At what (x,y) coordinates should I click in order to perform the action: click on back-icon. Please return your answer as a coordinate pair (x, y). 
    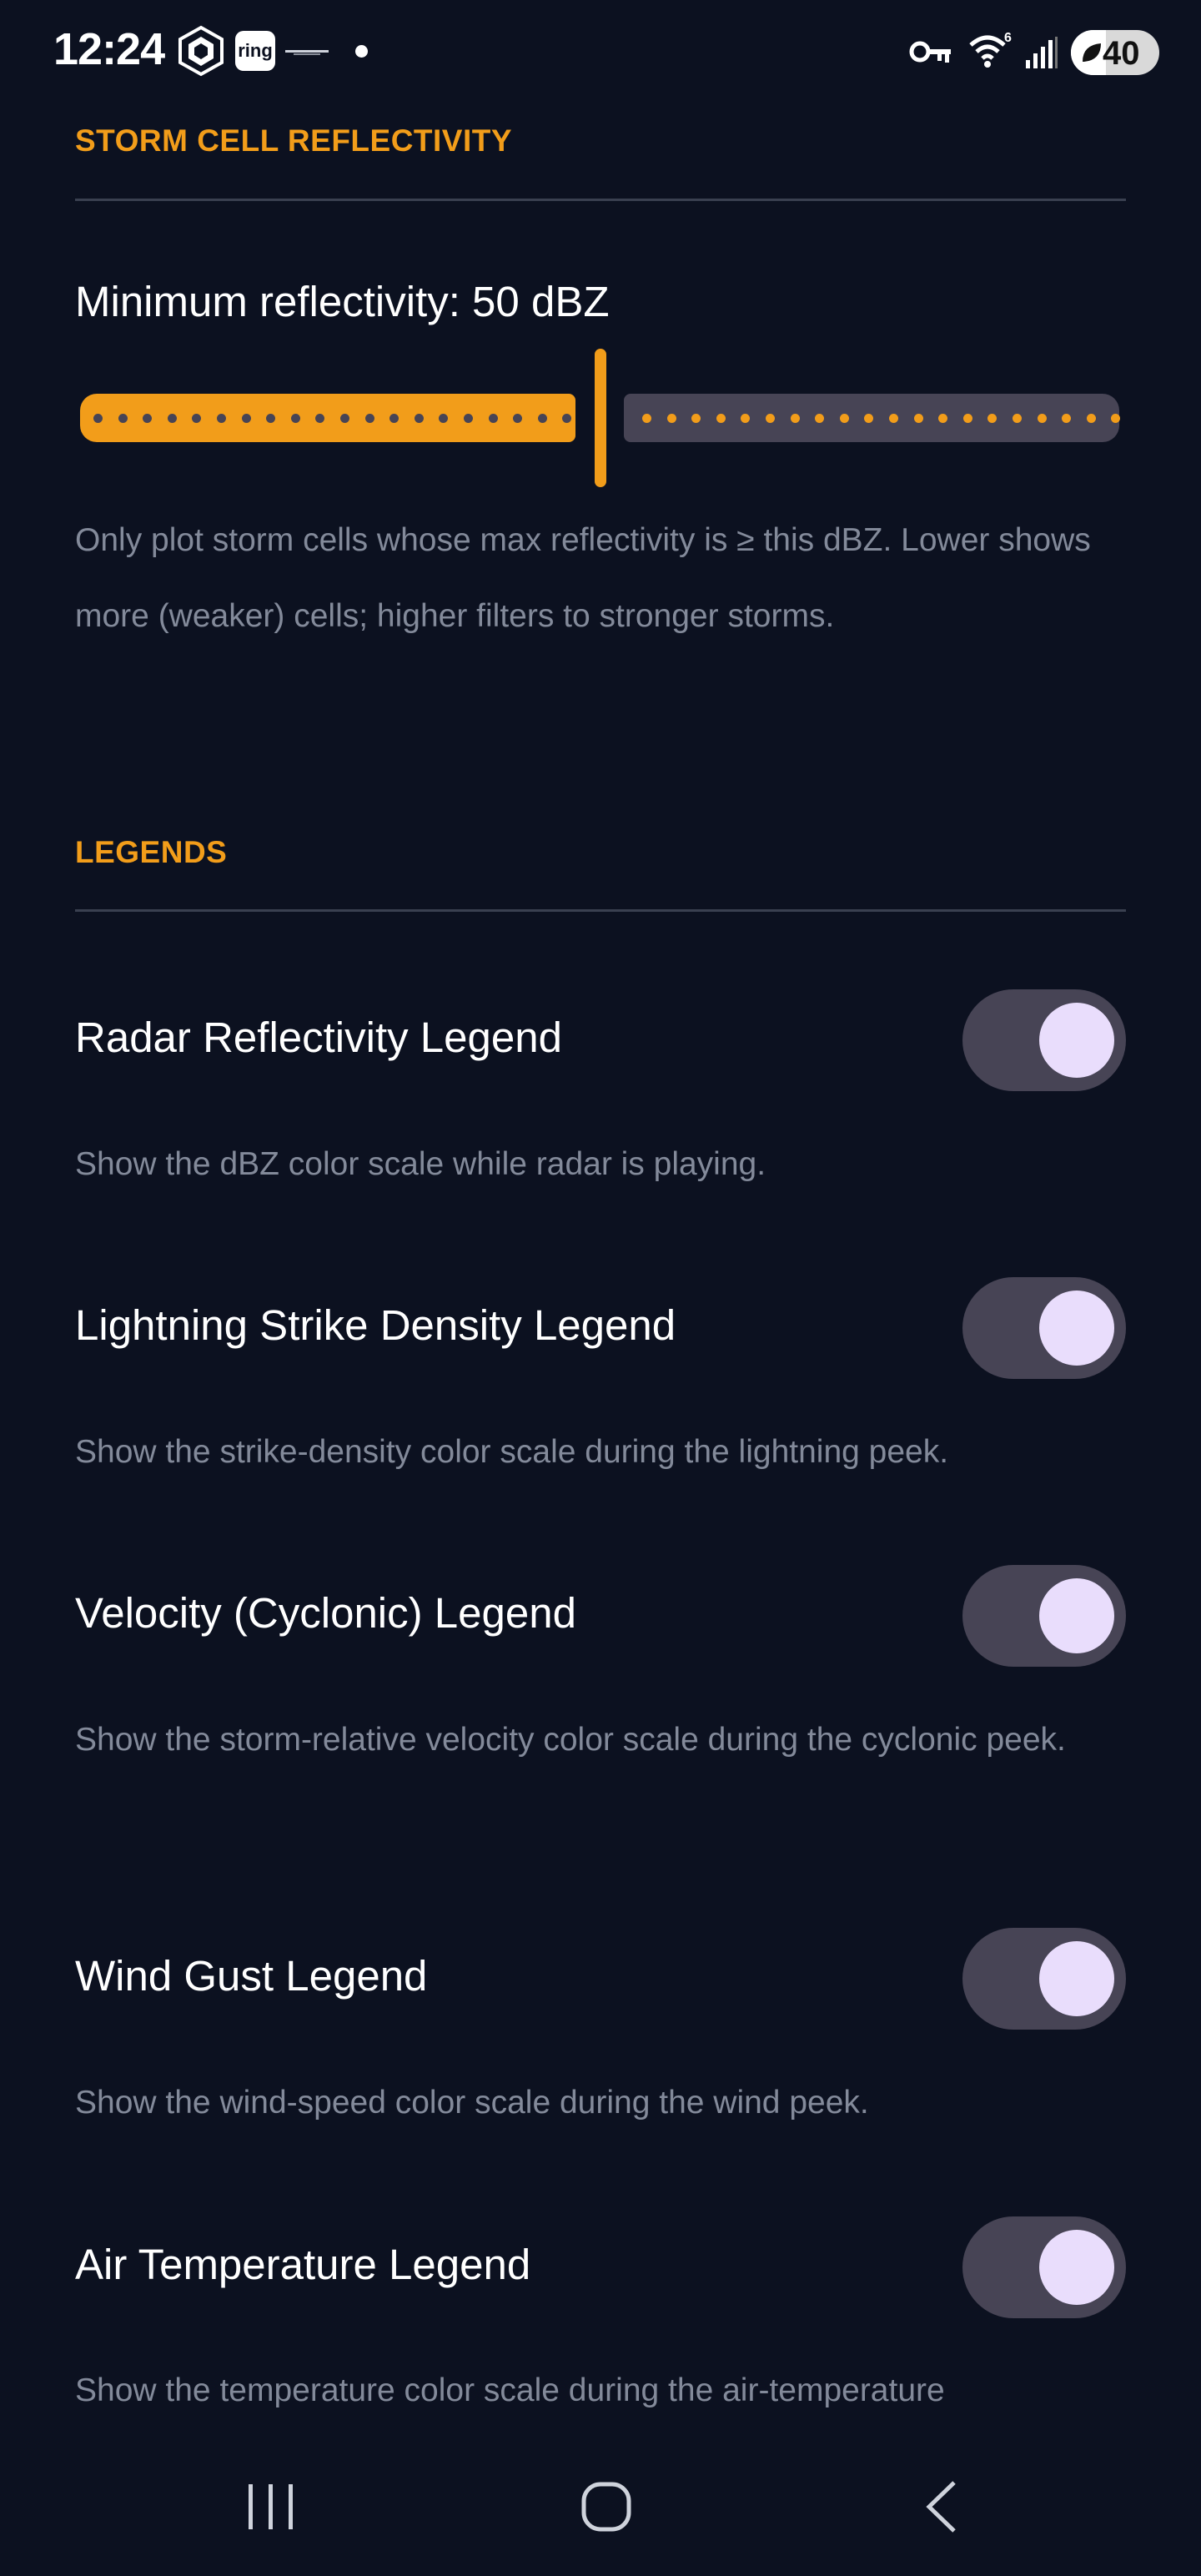
    Looking at the image, I should click on (942, 2506).